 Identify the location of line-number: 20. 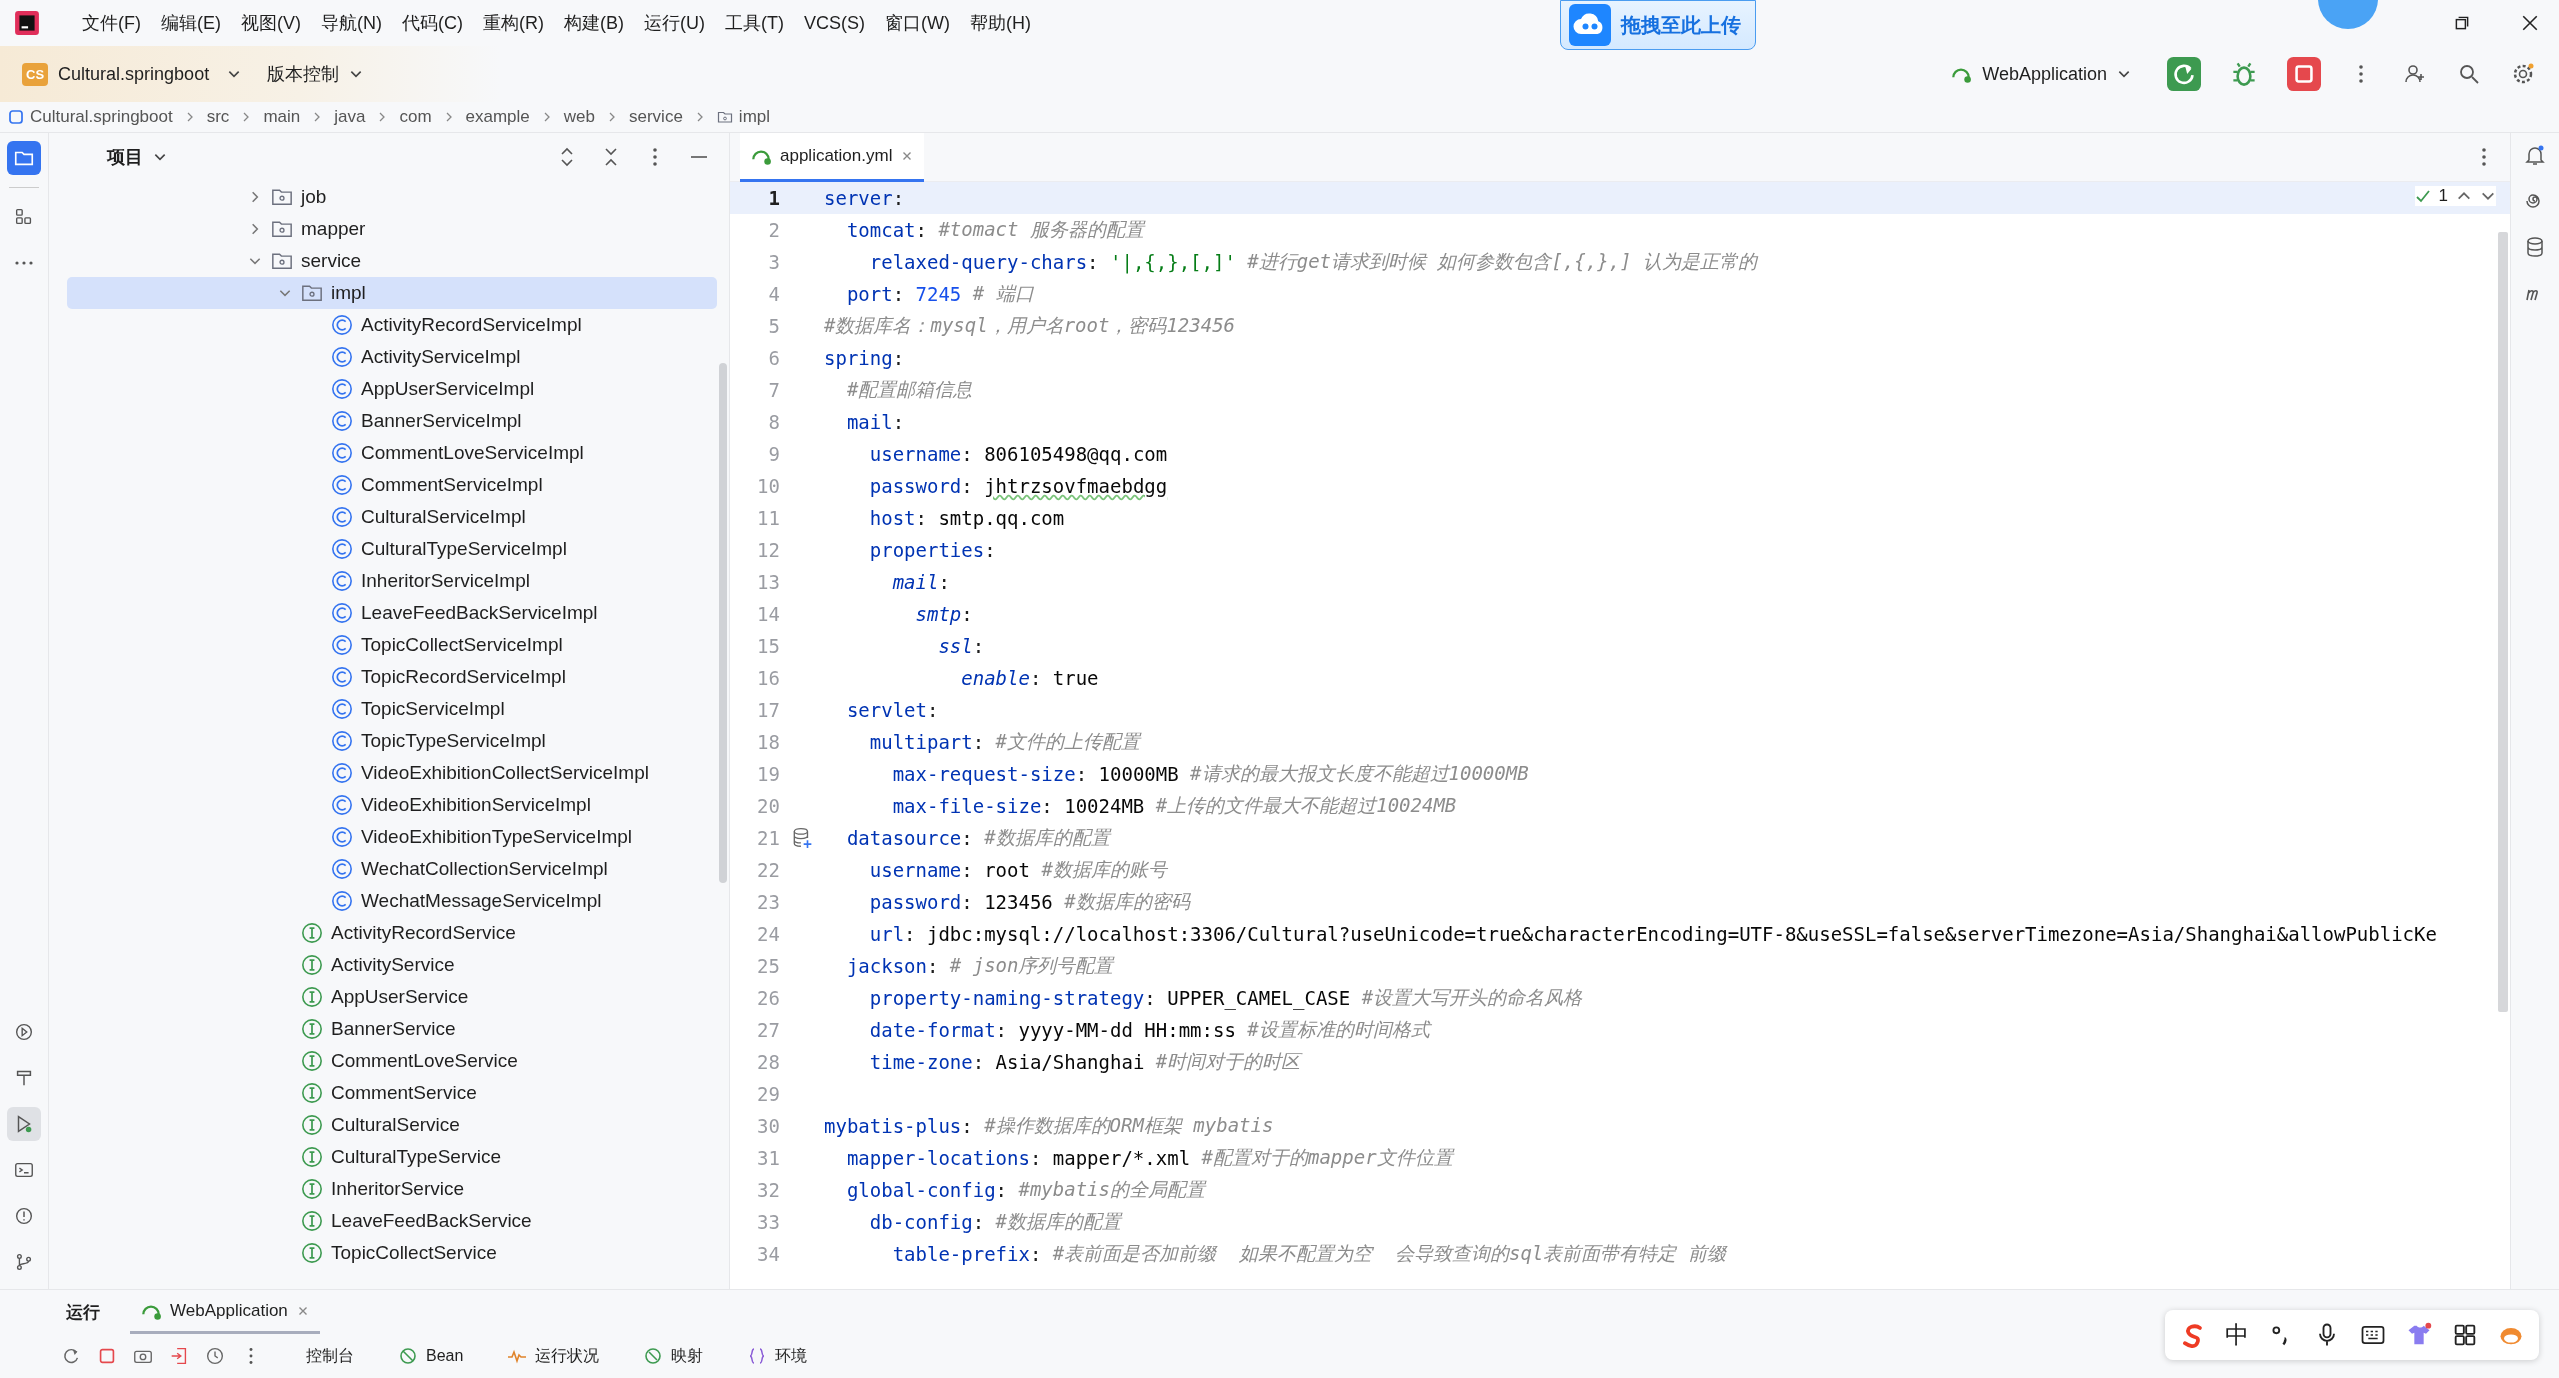
(768, 806).